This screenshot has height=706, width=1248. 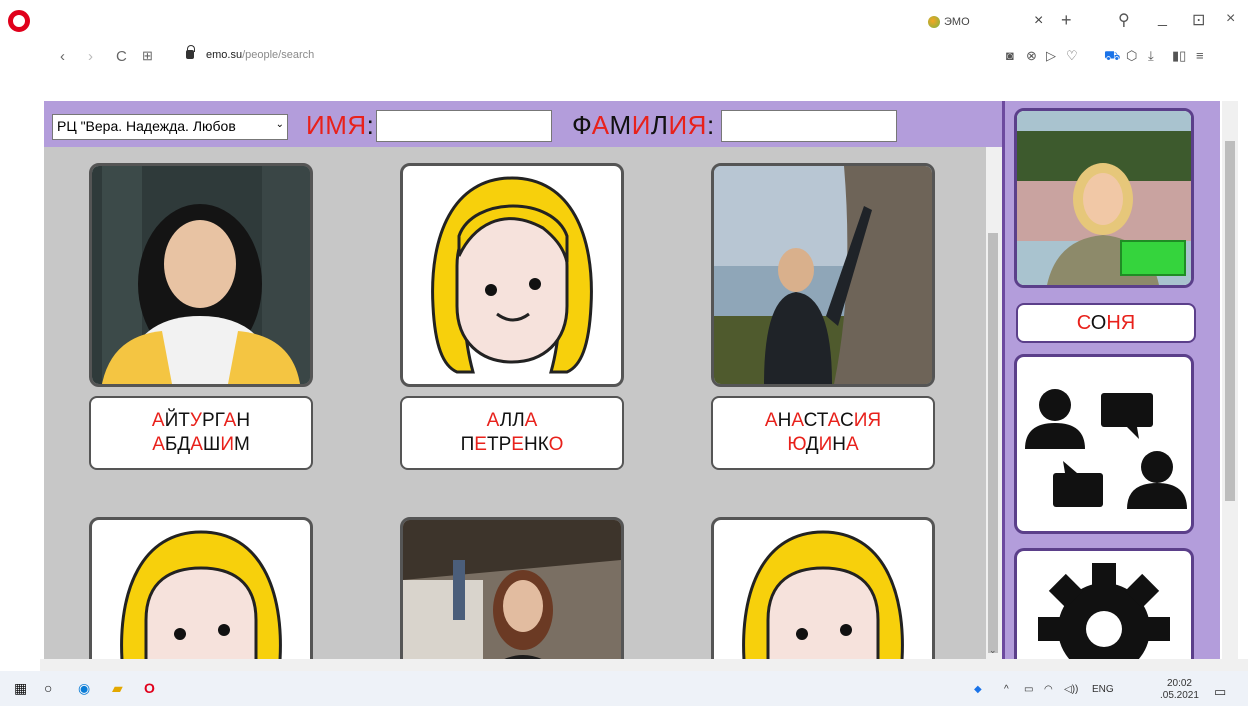 I want to click on gear-icon, so click(x=1104, y=611).